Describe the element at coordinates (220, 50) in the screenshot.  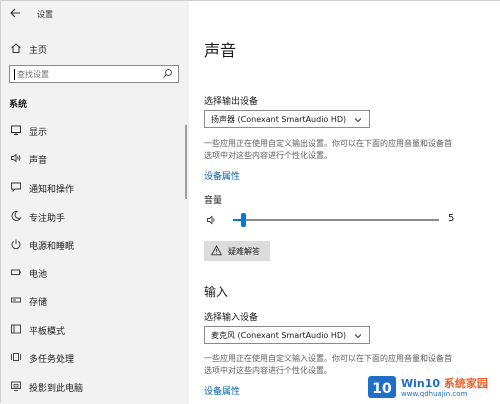
I see `page-title: 声音` at that location.